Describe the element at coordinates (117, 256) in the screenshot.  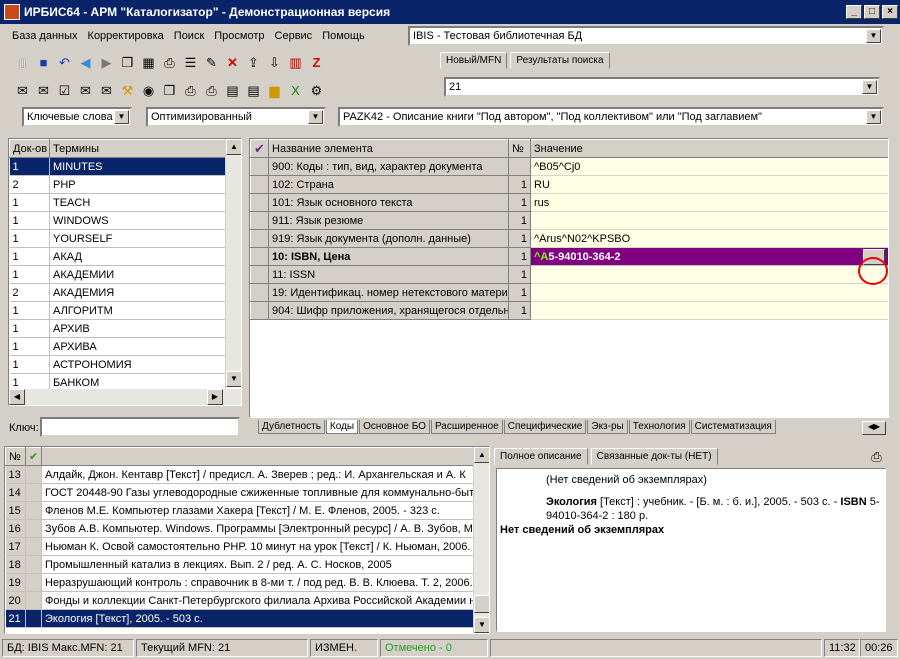
I see `terms-row: 1 АКАД` at that location.